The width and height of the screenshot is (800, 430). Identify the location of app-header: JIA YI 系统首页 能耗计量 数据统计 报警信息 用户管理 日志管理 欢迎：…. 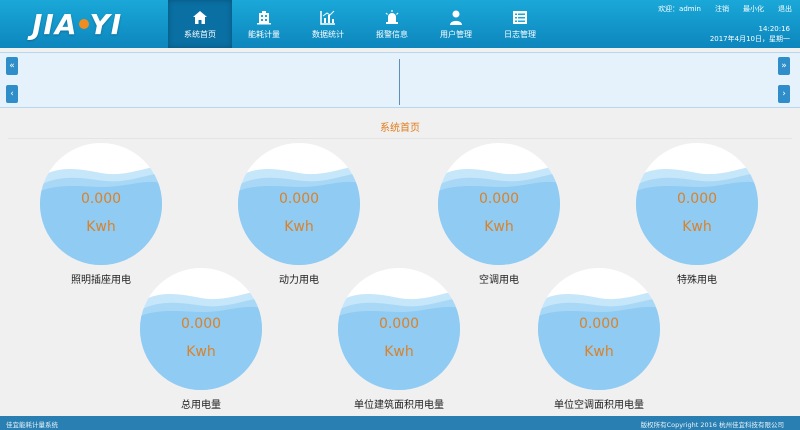
(400, 24).